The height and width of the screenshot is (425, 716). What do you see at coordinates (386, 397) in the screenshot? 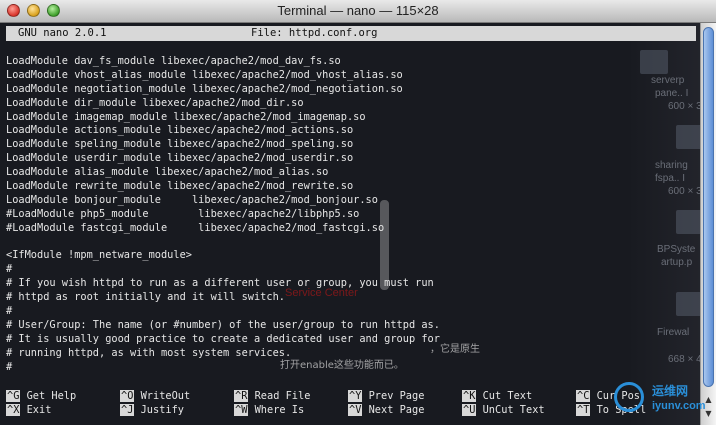
I see `shortcut-prev-page: ^Y Prev Page` at bounding box center [386, 397].